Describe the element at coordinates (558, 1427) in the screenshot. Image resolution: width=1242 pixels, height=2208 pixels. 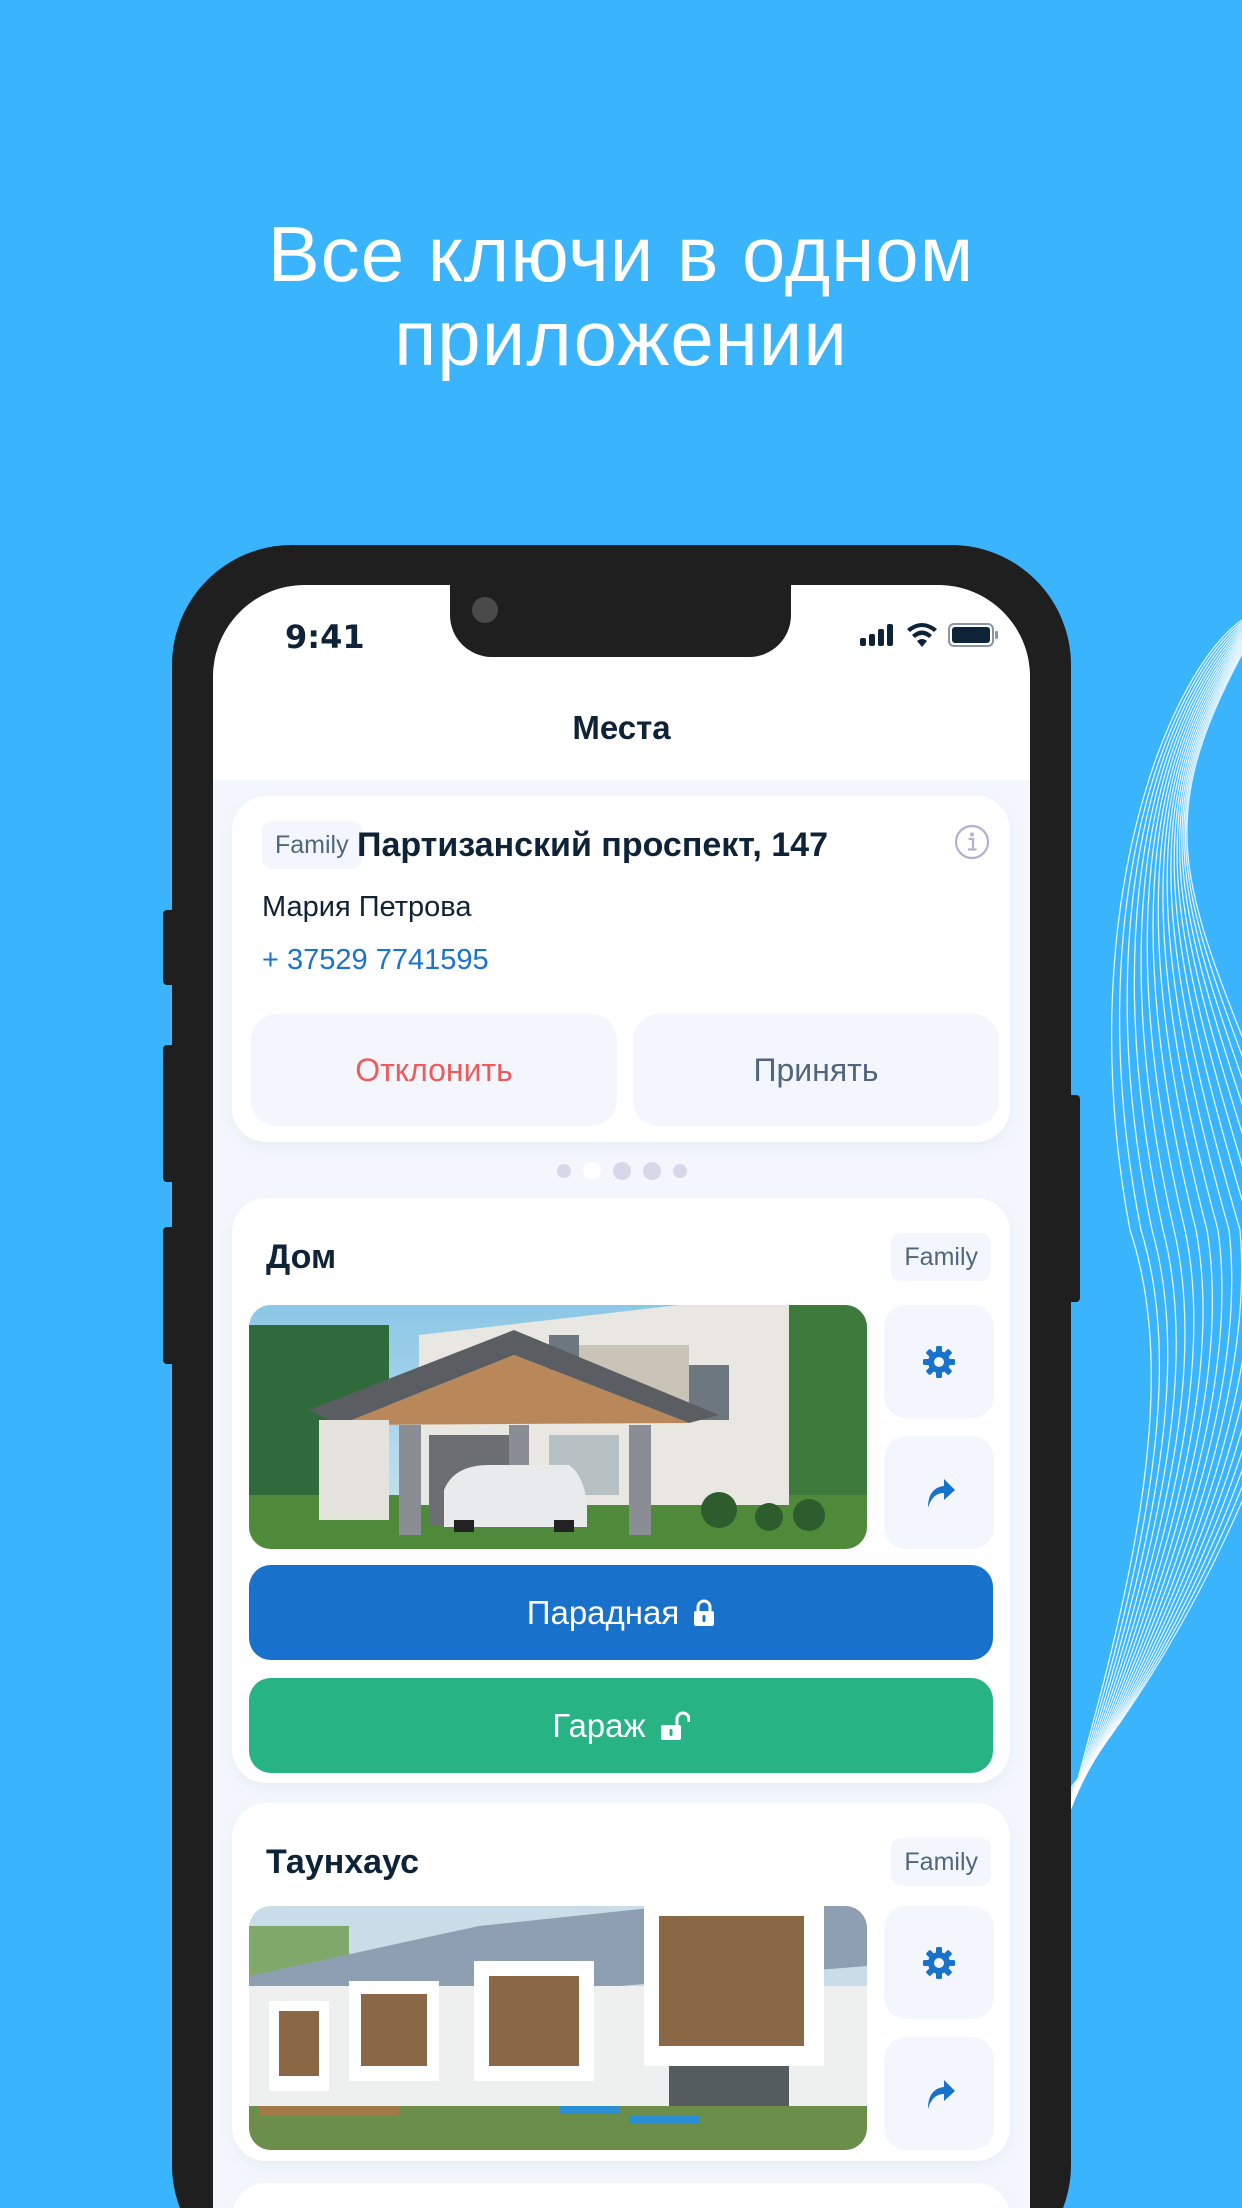
I see `house-with-carport-photo` at that location.